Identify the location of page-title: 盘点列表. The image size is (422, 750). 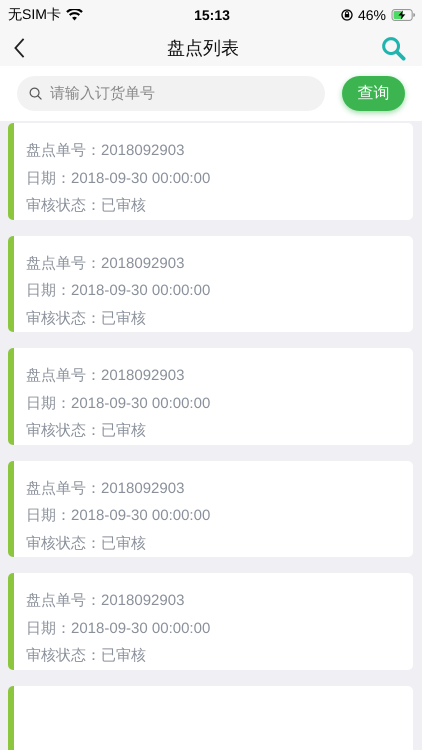
(203, 48).